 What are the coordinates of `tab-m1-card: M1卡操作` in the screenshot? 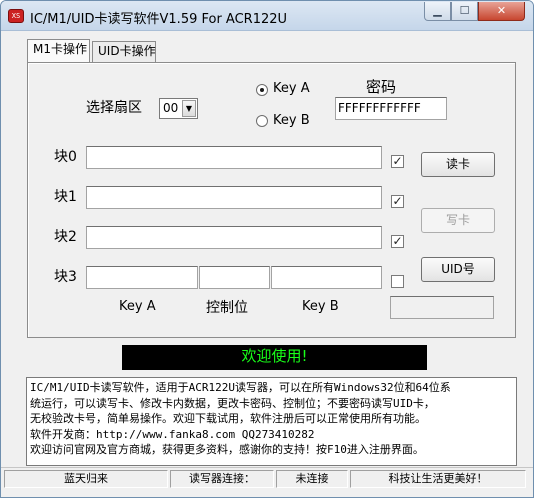 It's located at (58, 50).